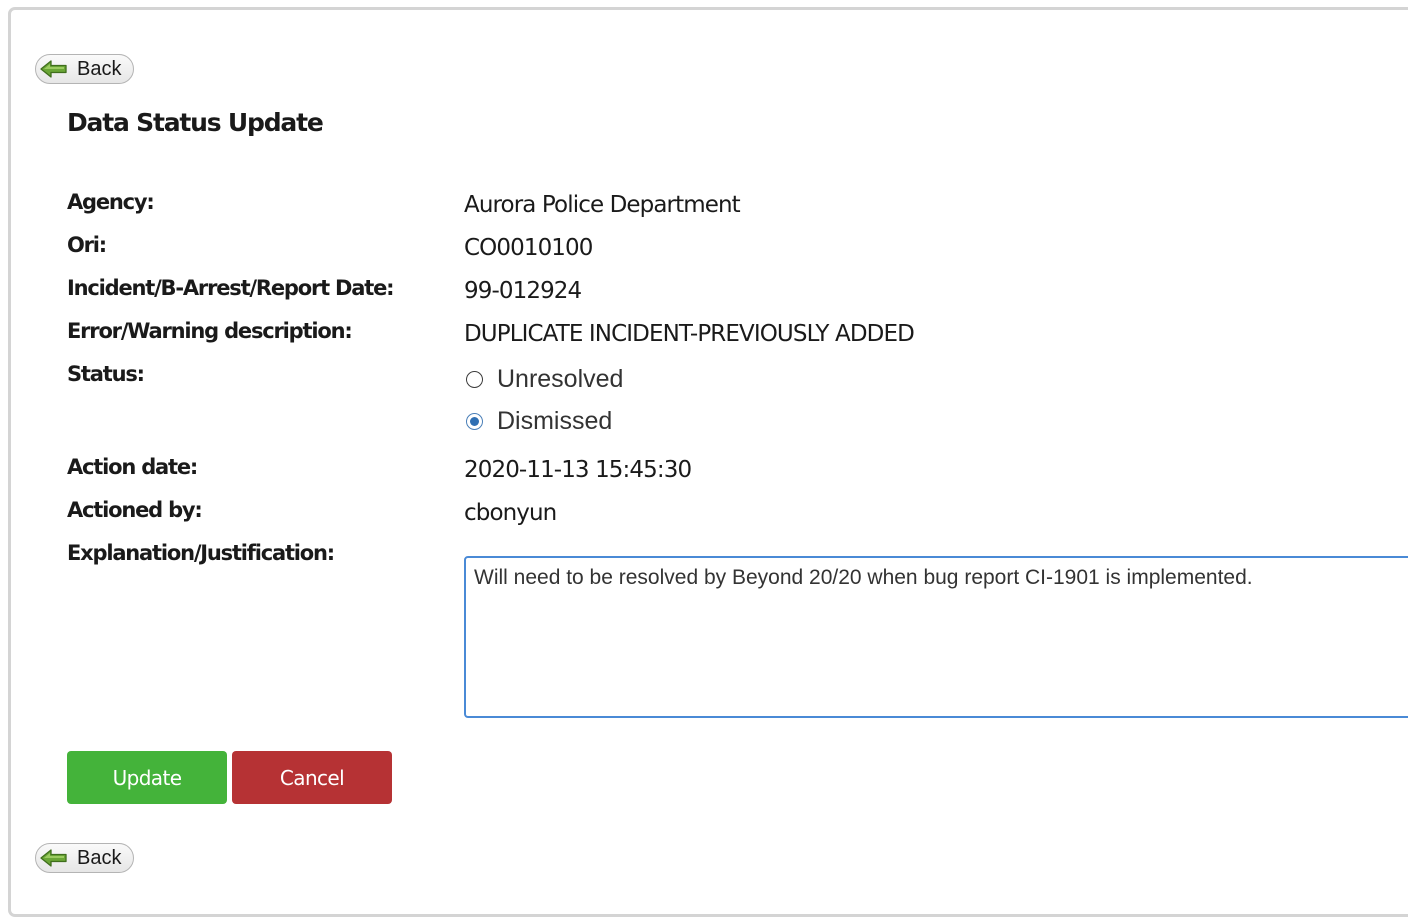  I want to click on status-radio-dismissed: Dismissed, so click(539, 421).